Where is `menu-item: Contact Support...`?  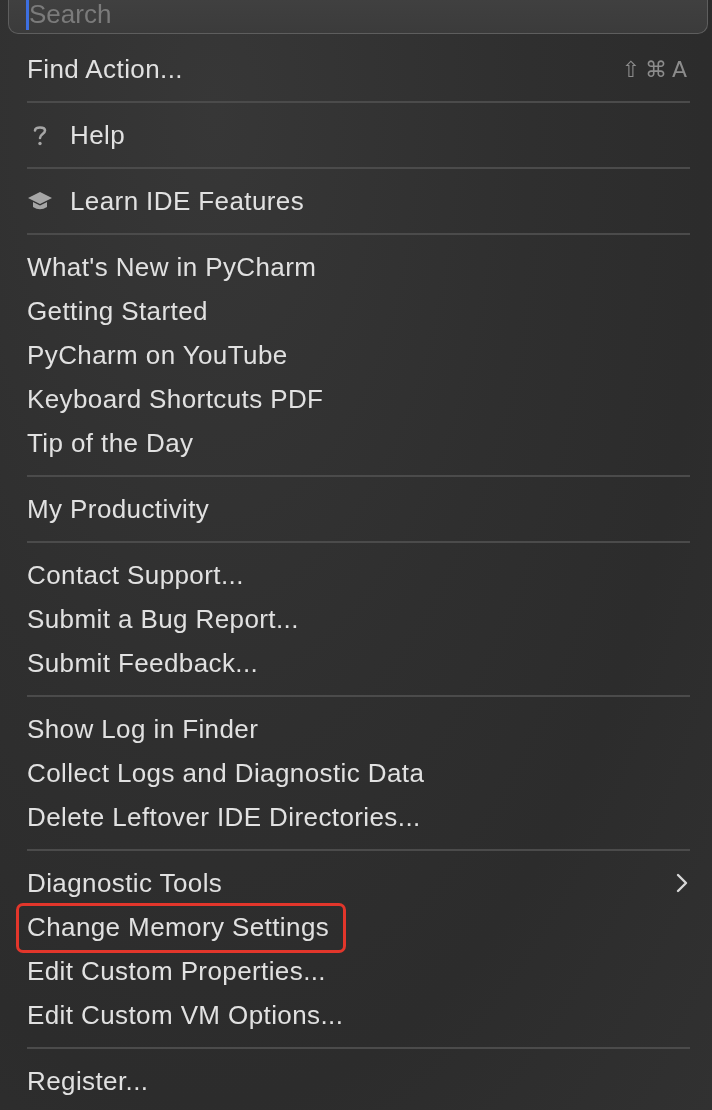
menu-item: Contact Support... is located at coordinates (135, 575).